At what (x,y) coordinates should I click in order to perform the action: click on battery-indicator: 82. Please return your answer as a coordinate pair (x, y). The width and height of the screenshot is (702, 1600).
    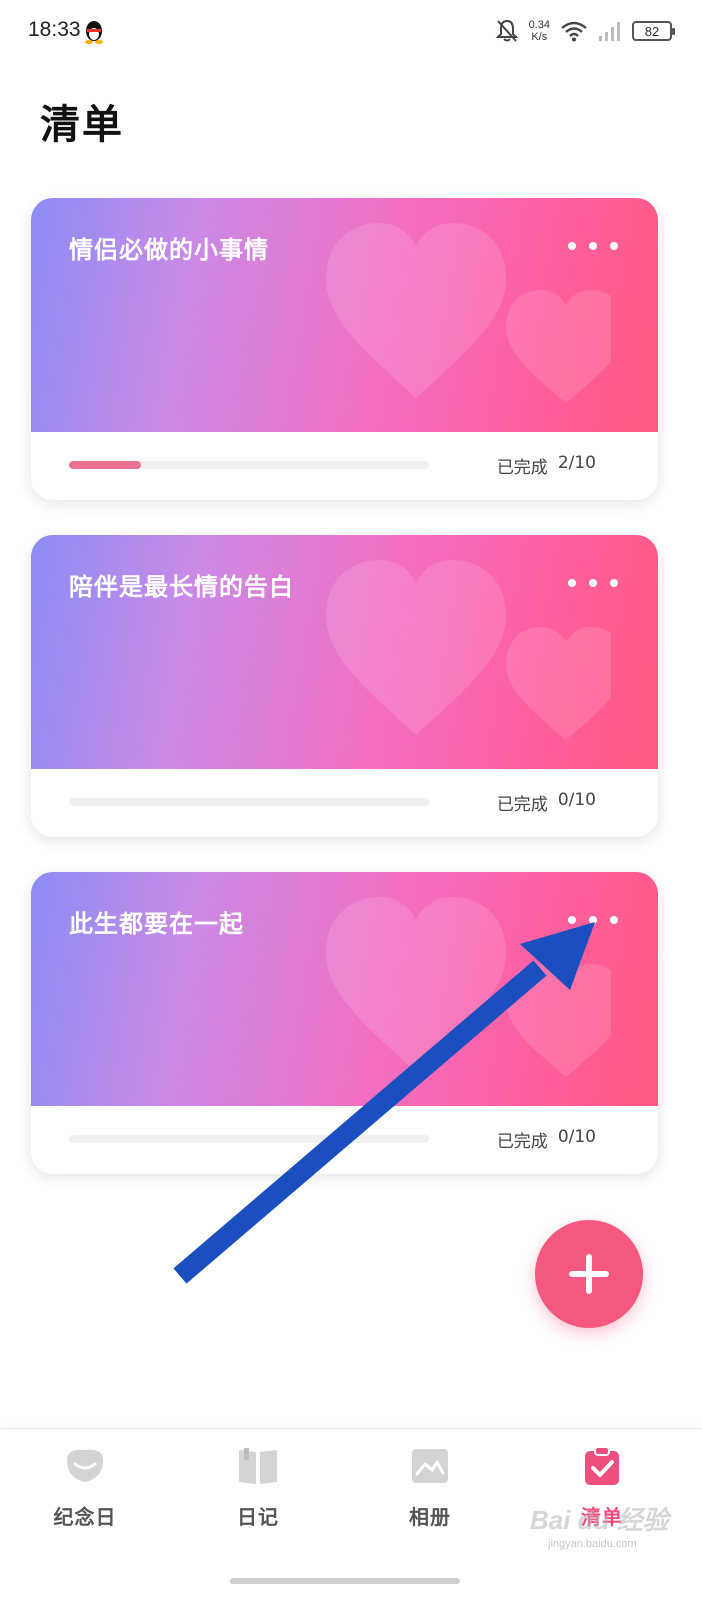
    Looking at the image, I should click on (653, 31).